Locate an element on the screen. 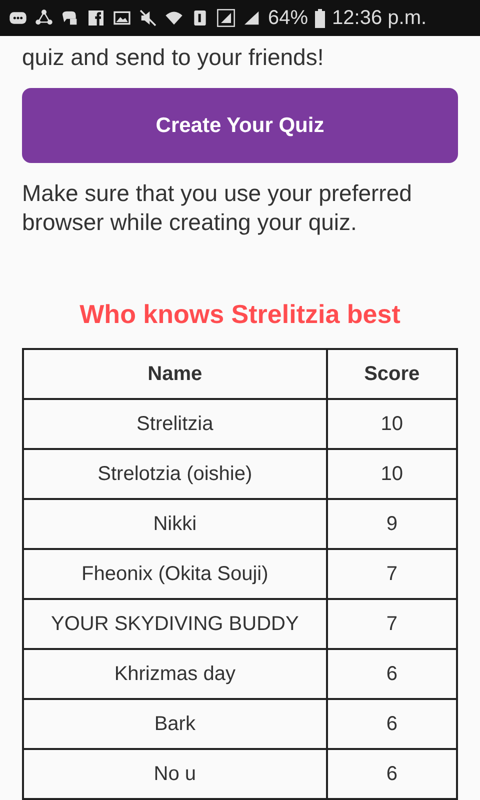 This screenshot has height=800, width=480. column-header: Score is located at coordinates (391, 374).